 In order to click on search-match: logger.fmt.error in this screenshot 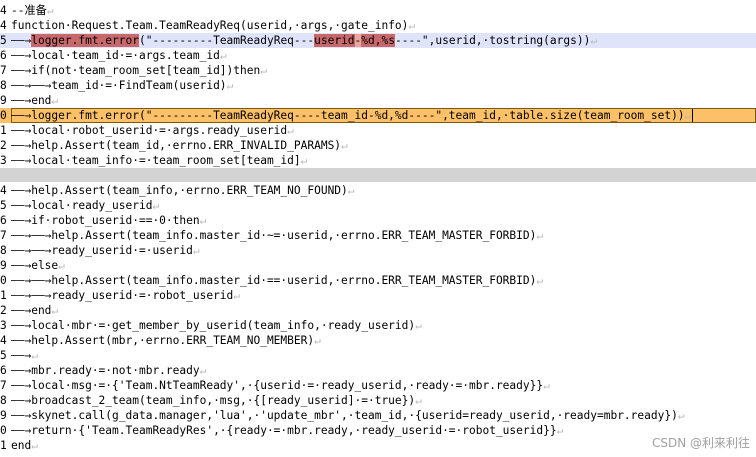, I will do `click(85, 40)`.